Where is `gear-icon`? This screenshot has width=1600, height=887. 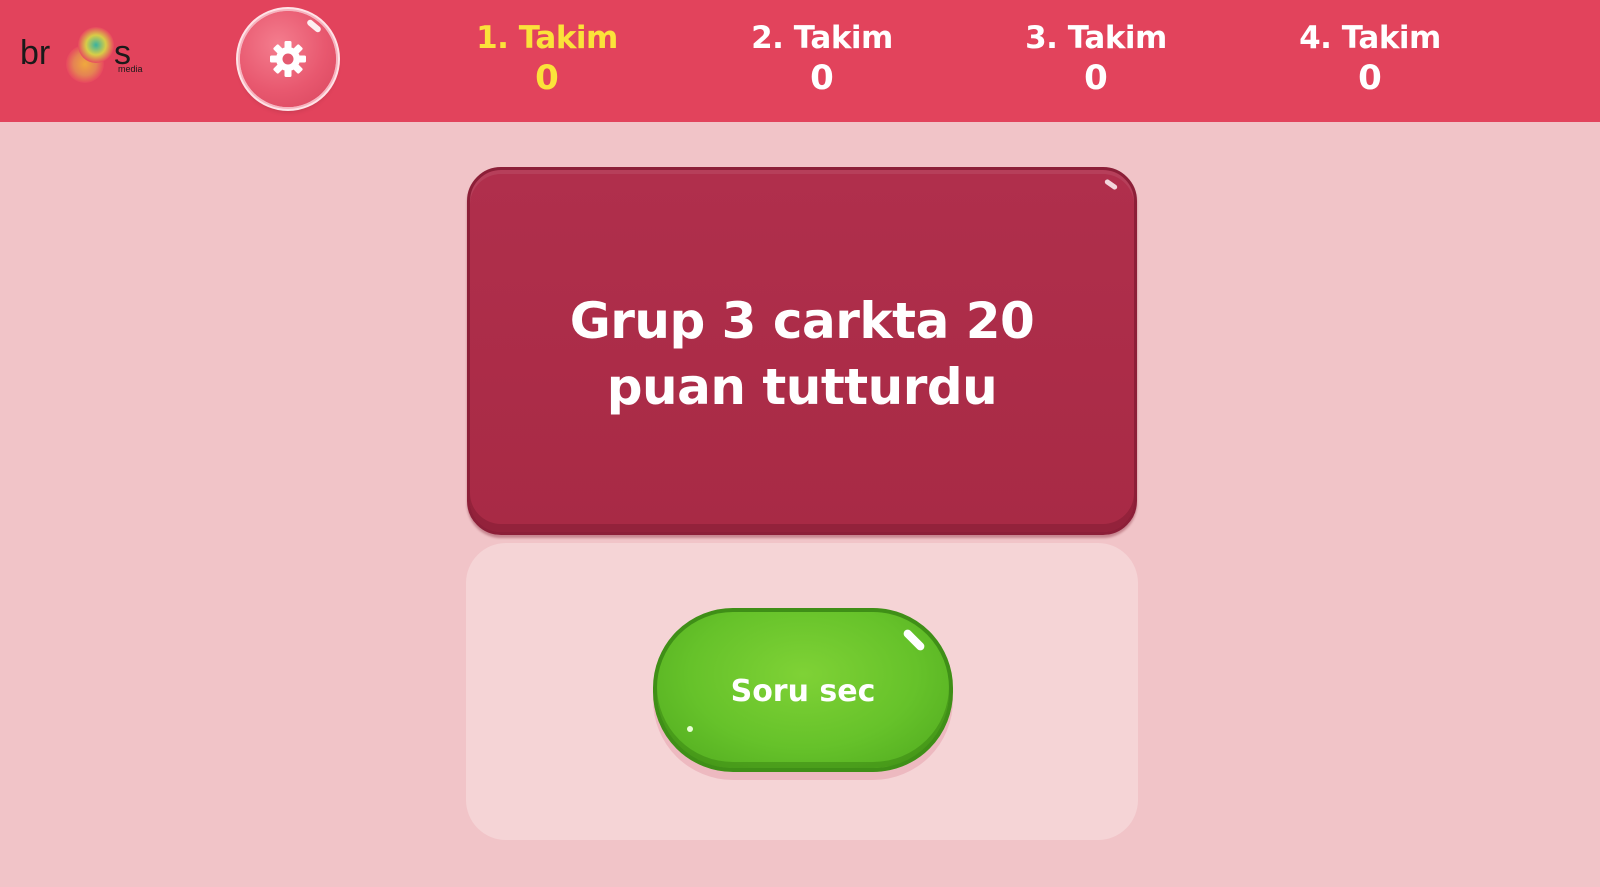
gear-icon is located at coordinates (288, 59).